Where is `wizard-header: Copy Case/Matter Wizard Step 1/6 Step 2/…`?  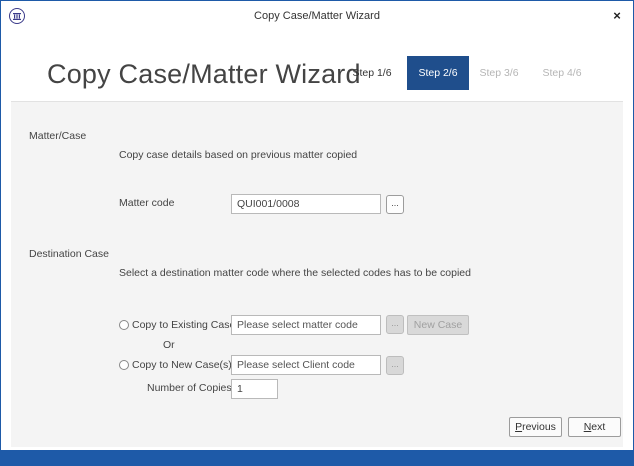 wizard-header: Copy Case/Matter Wizard Step 1/6 Step 2/… is located at coordinates (317, 67).